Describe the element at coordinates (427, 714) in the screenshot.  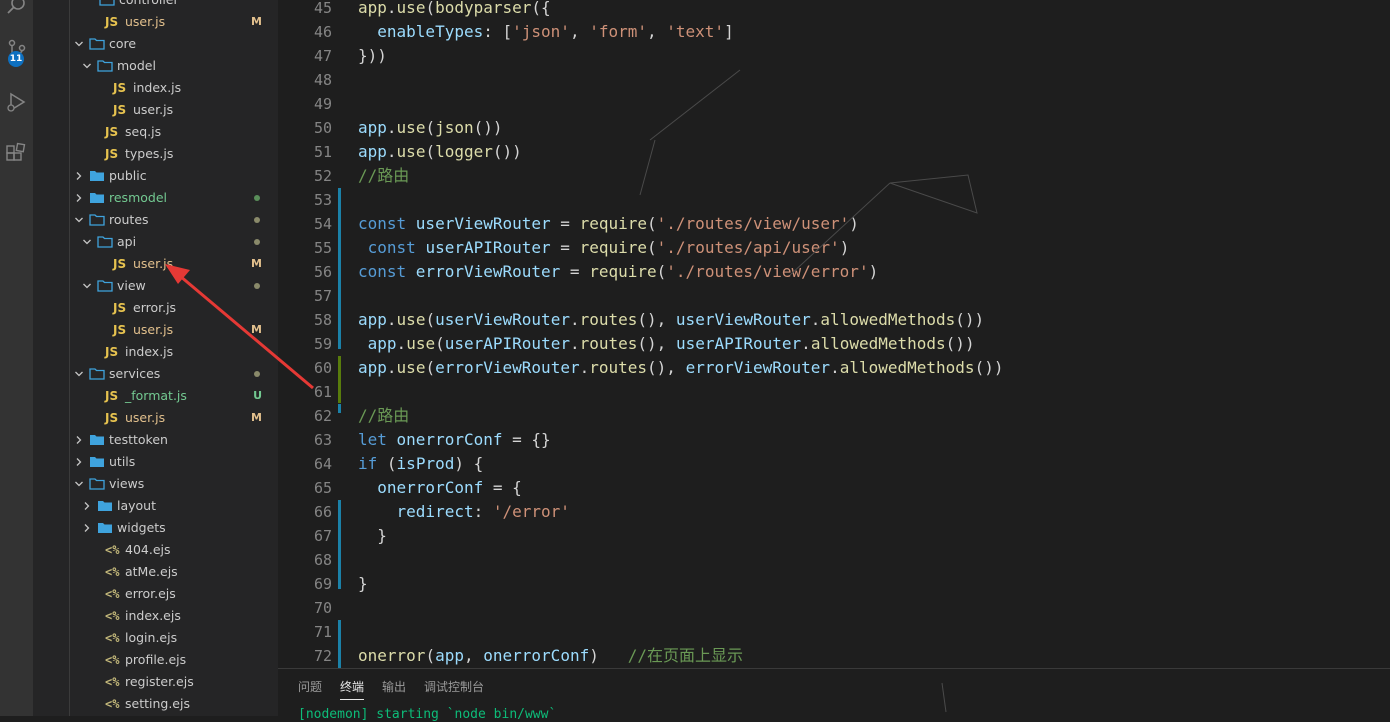
I see `terminal-output: [nodemon] starting `node bin/www`` at that location.